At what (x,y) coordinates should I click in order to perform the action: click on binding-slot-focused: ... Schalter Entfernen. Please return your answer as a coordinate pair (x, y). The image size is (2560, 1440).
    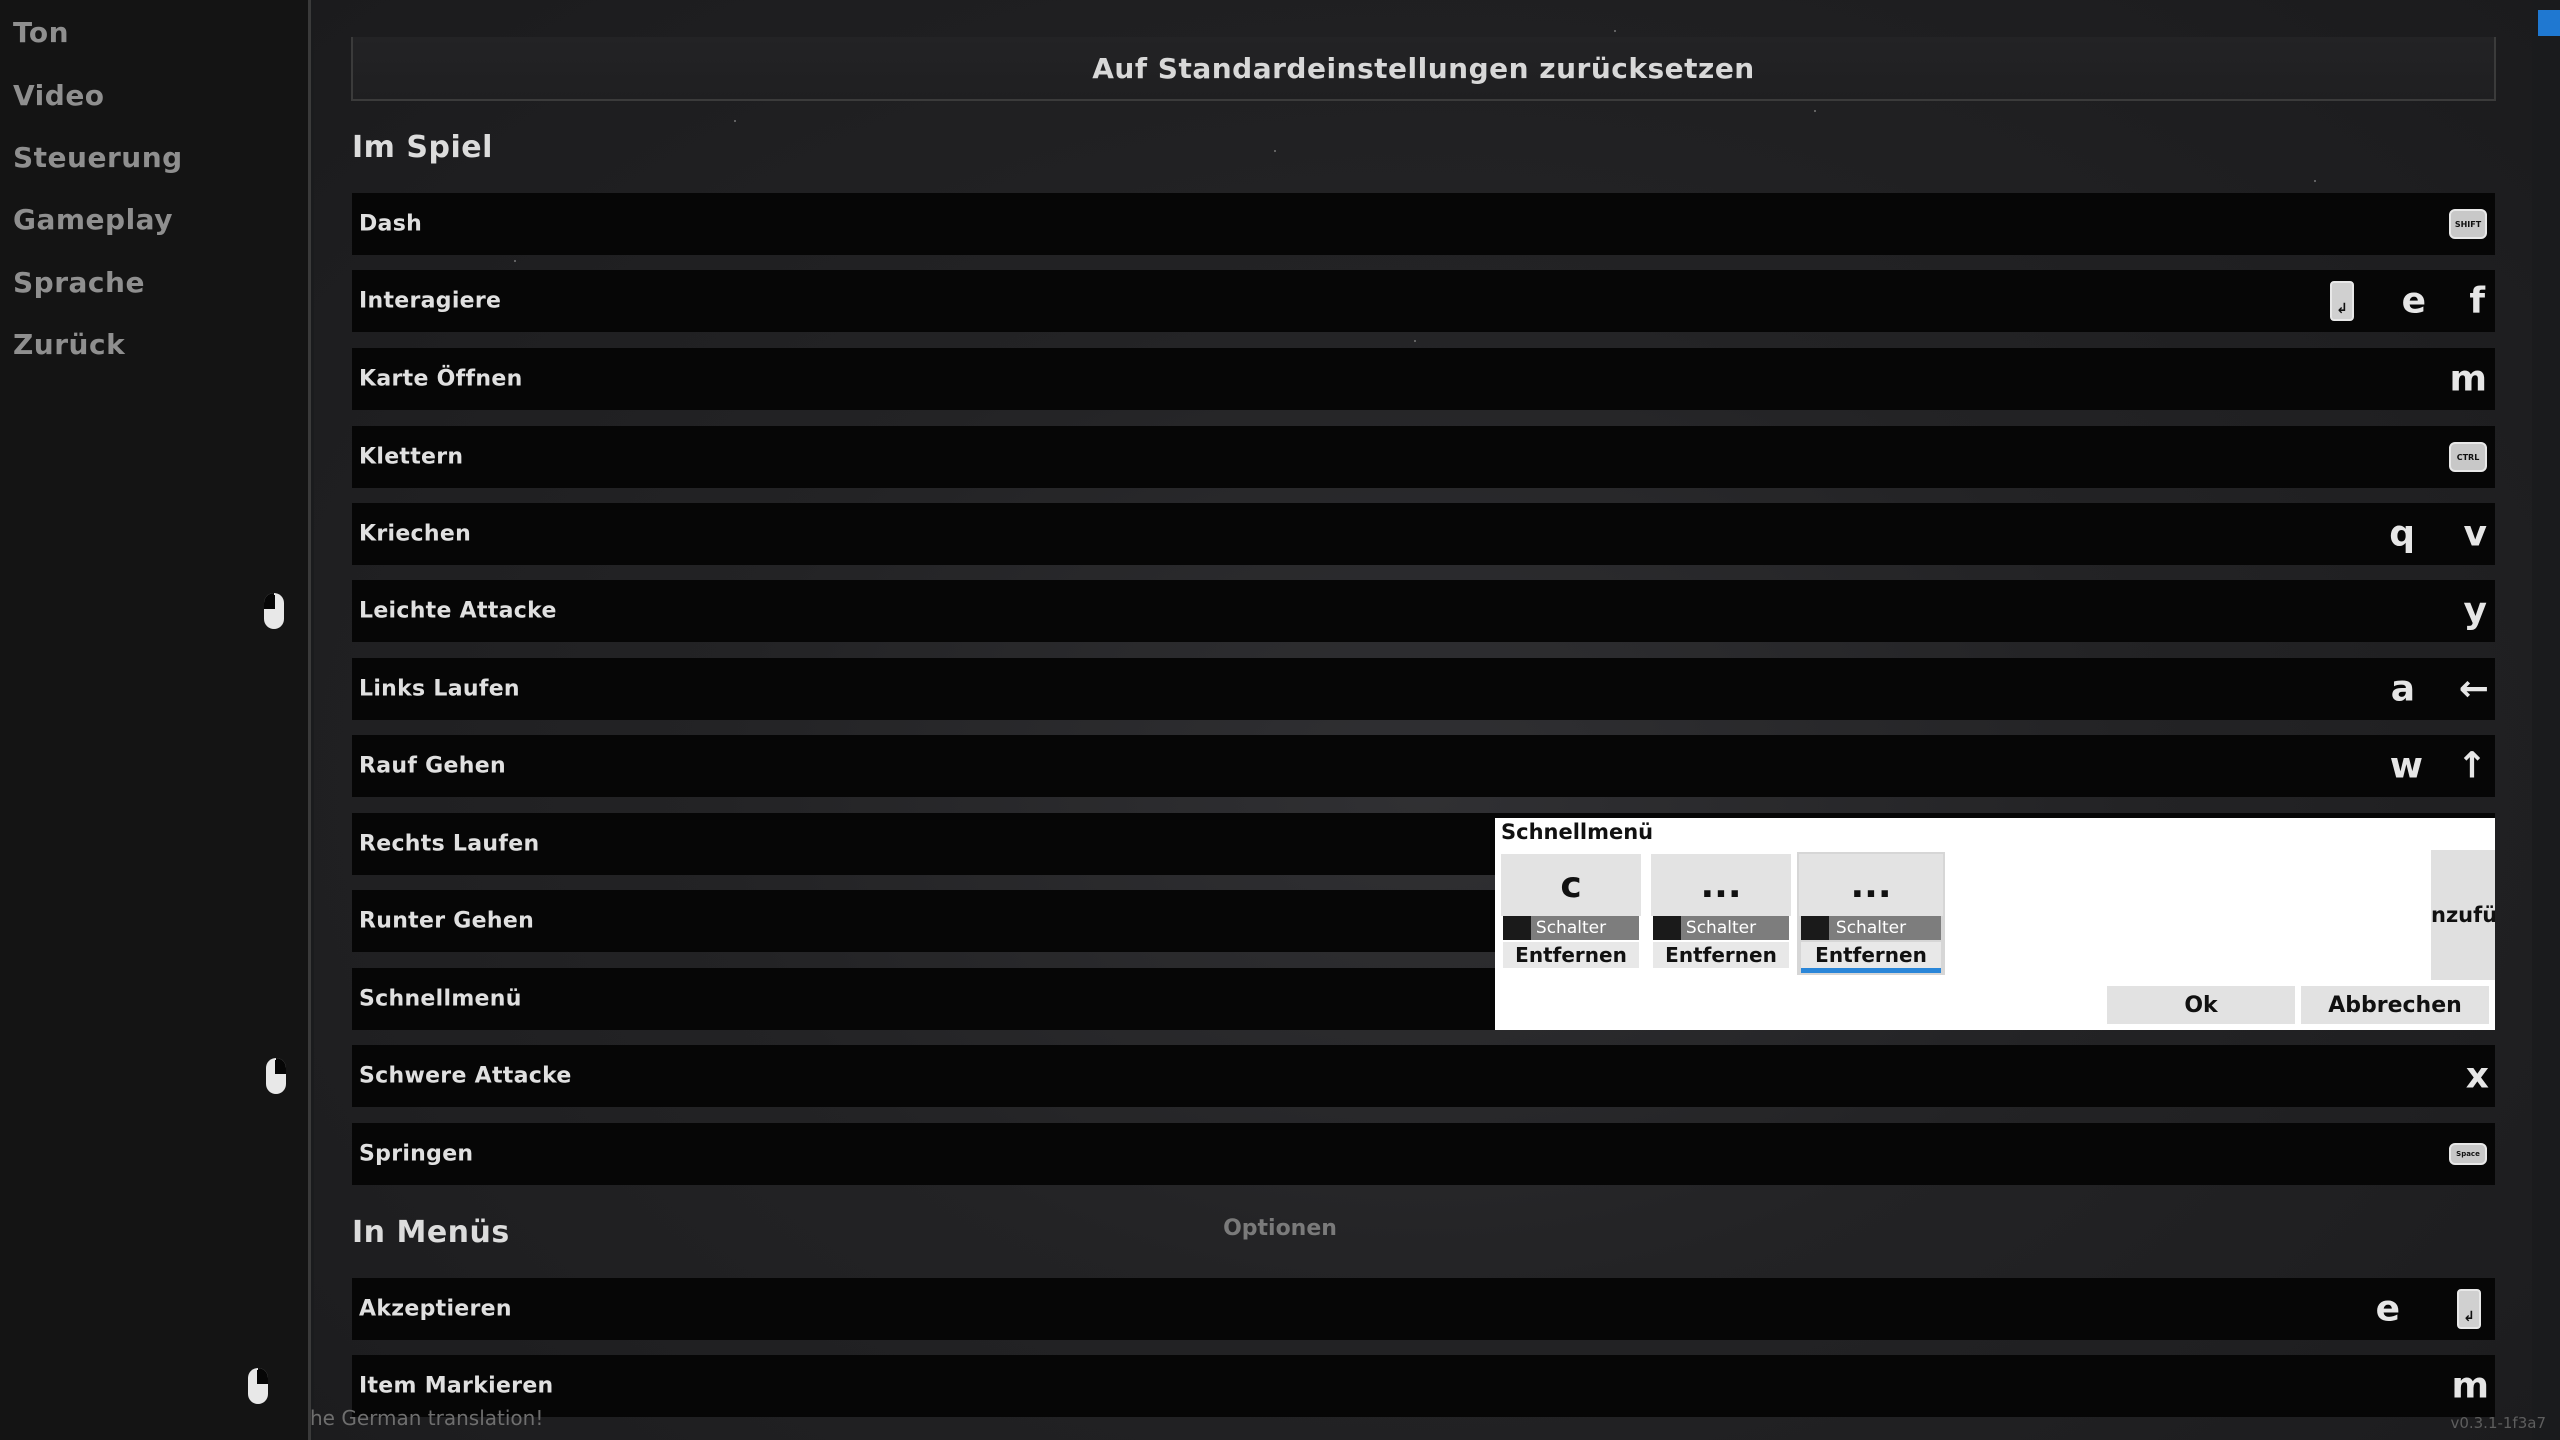
    Looking at the image, I should click on (1871, 913).